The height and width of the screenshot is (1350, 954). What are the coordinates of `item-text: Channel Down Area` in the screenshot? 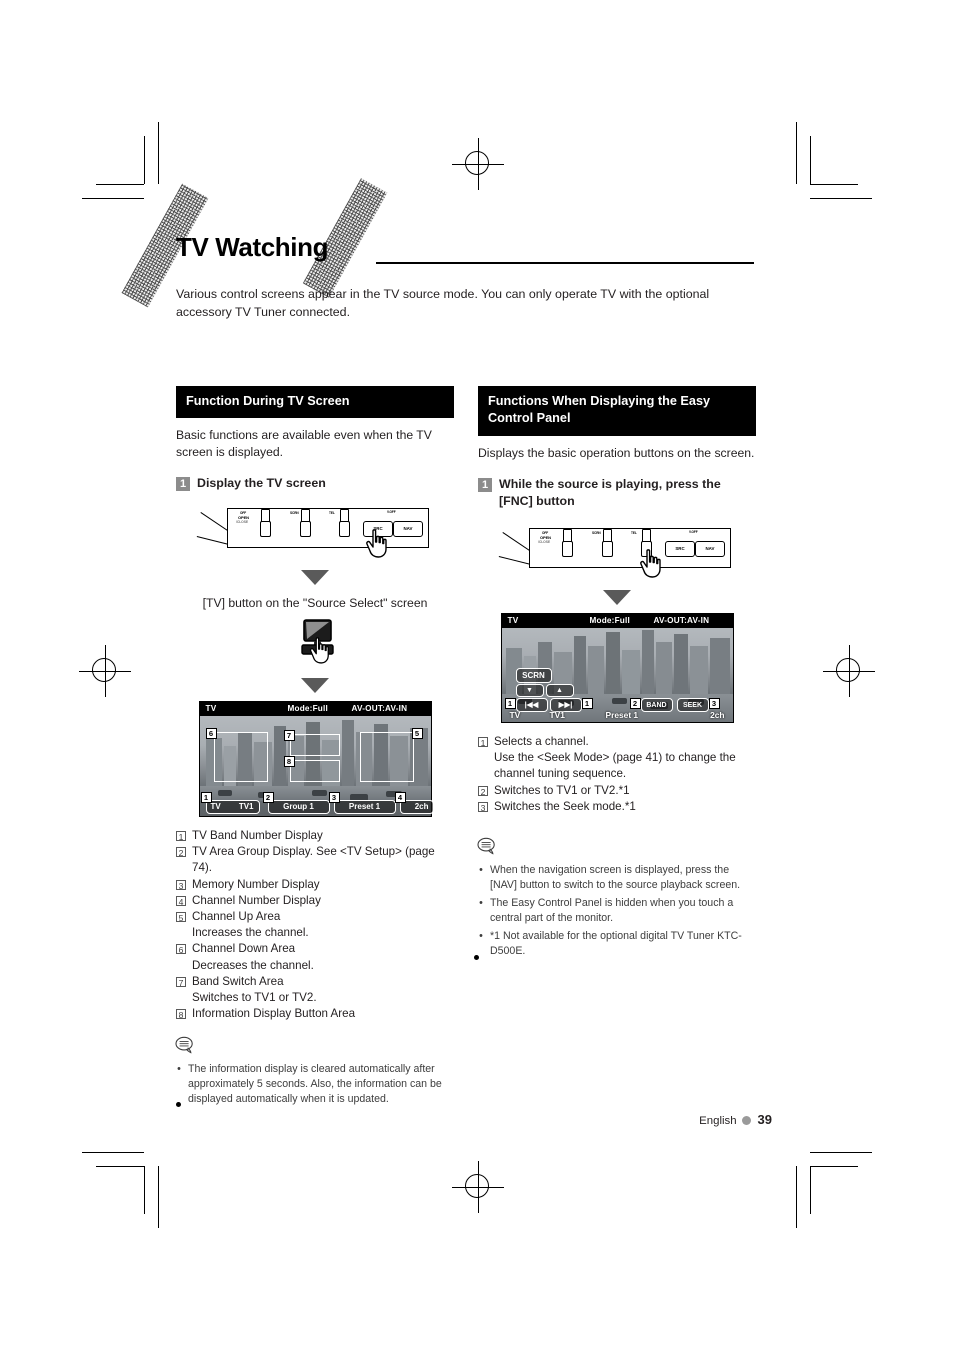 It's located at (244, 949).